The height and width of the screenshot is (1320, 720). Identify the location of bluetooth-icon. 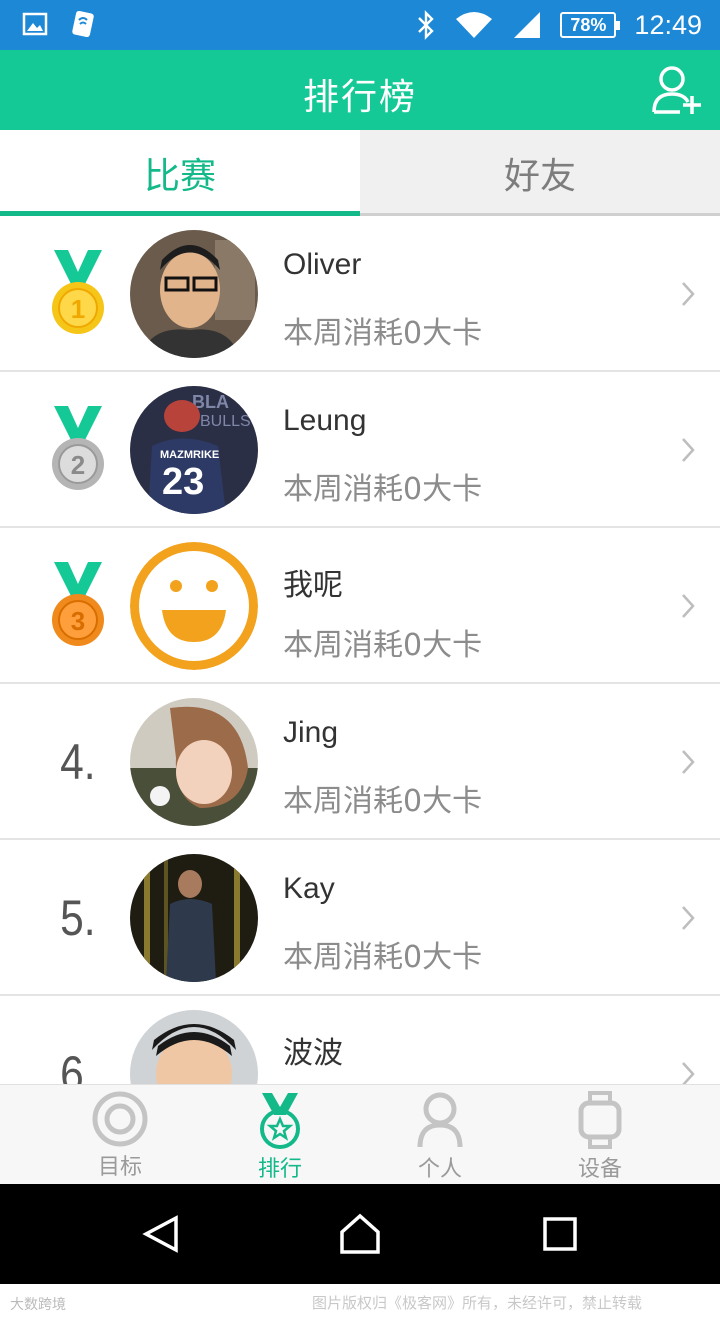
(426, 25).